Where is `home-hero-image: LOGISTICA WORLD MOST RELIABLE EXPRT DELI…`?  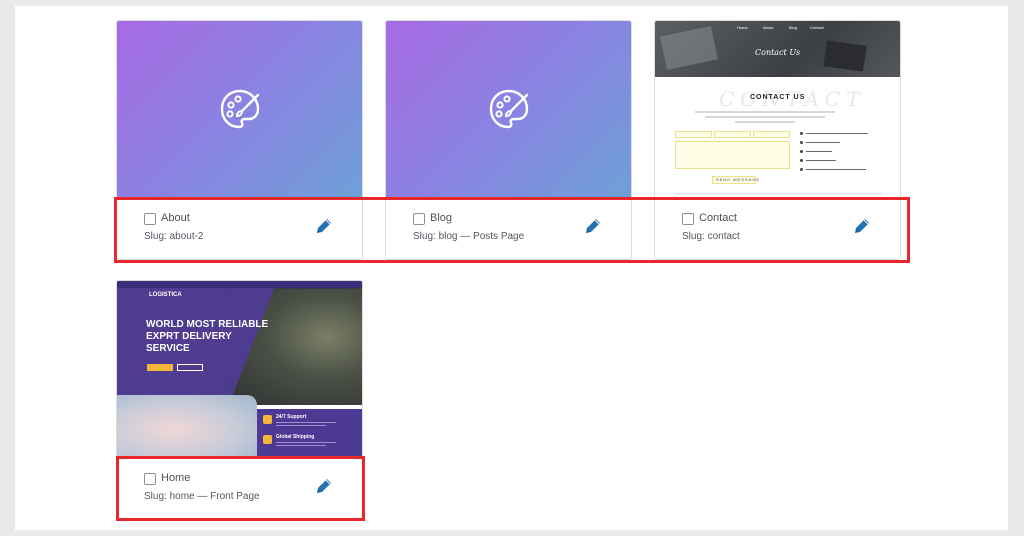 home-hero-image: LOGISTICA WORLD MOST RELIABLE EXPRT DELI… is located at coordinates (239, 343).